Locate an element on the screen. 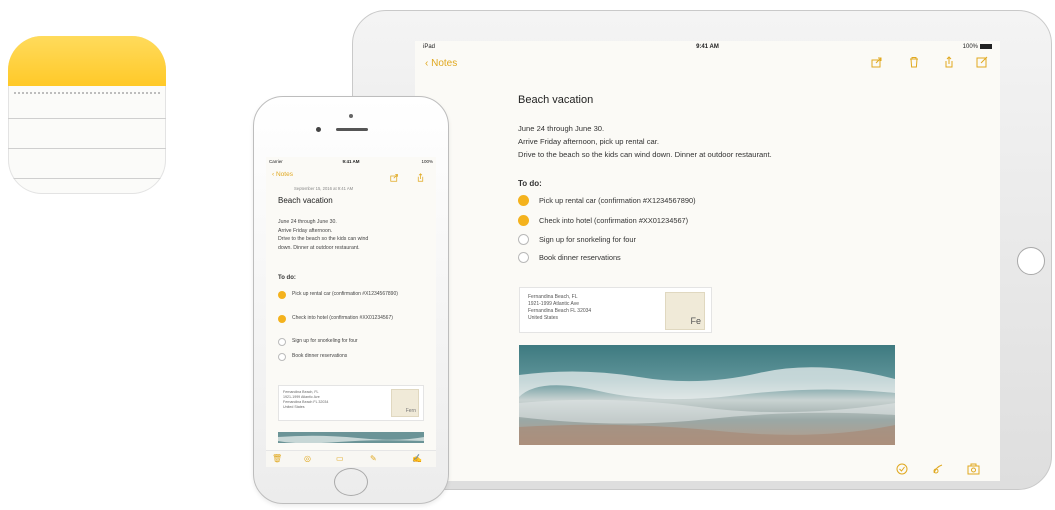 The width and height of the screenshot is (1055, 510). camera-icon: ▭ is located at coordinates (340, 458).